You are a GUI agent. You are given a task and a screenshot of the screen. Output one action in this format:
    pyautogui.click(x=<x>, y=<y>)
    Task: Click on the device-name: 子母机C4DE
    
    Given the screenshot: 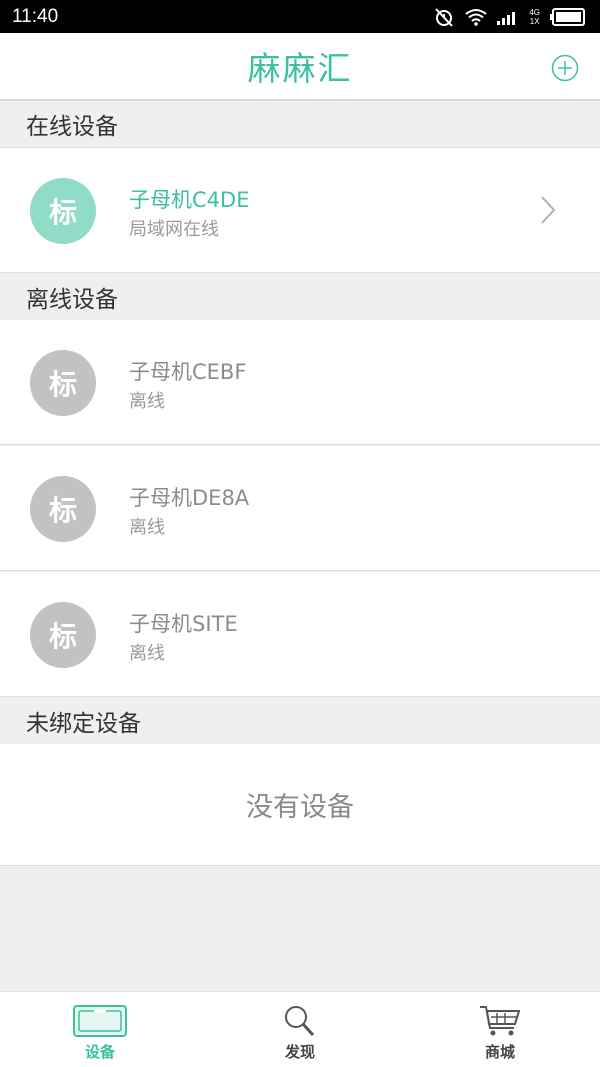 What is the action you would take?
    pyautogui.click(x=189, y=200)
    